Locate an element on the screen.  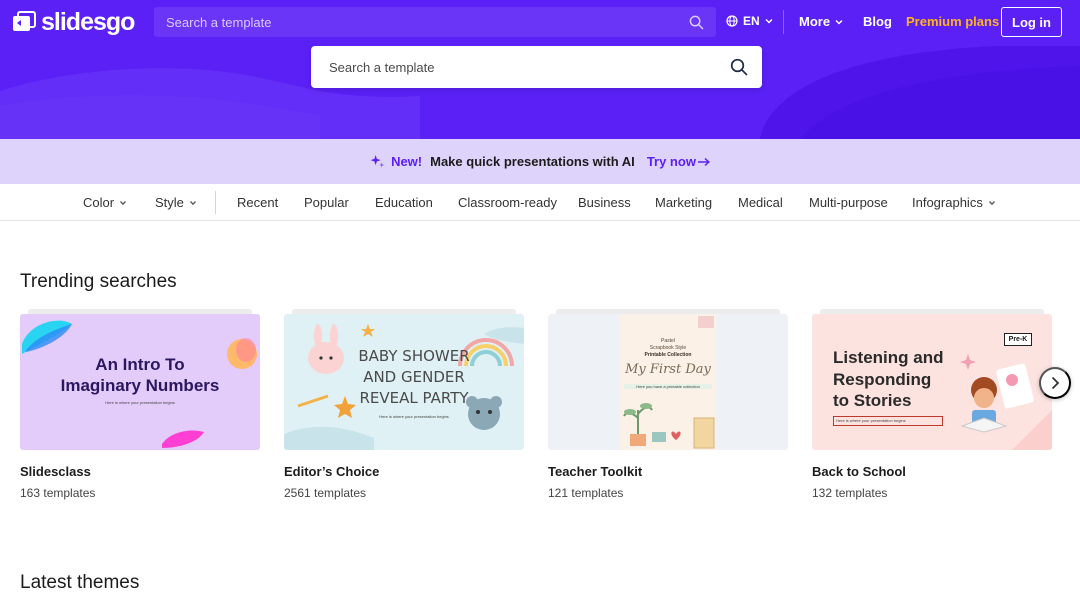
more-label: More is located at coordinates (815, 21).